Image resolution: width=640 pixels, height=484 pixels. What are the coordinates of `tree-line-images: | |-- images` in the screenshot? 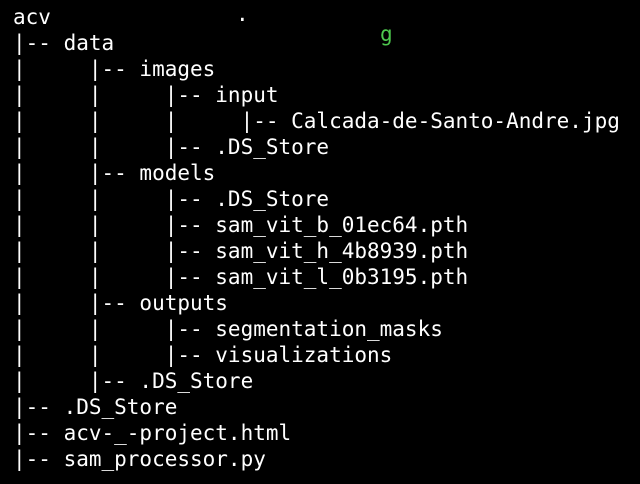 It's located at (114, 69).